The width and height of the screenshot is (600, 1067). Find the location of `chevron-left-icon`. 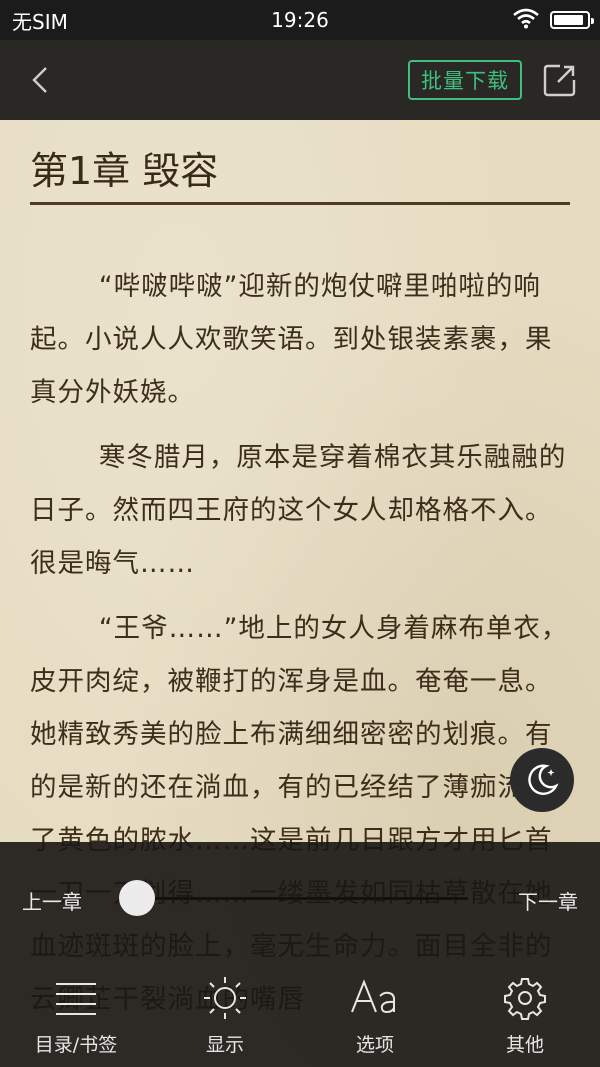

chevron-left-icon is located at coordinates (39, 80).